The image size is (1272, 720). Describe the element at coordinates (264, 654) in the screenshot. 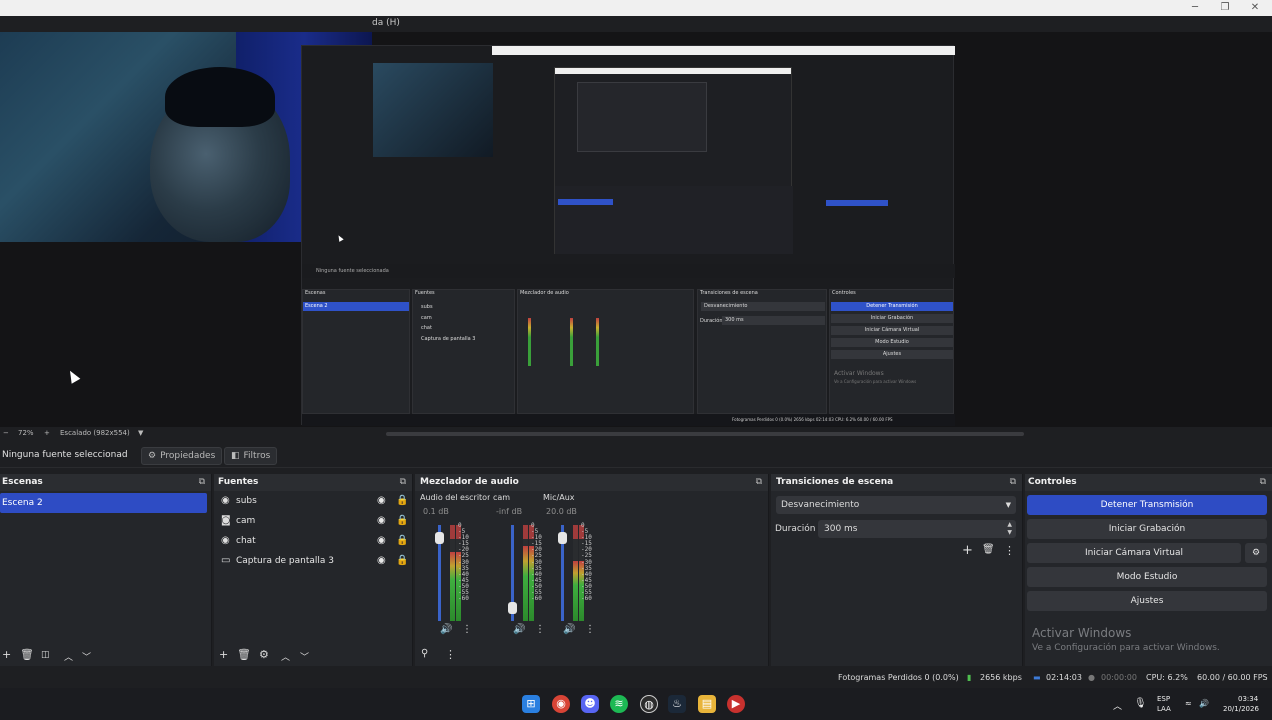

I see `source-properties-gear-icon: ⚙` at that location.